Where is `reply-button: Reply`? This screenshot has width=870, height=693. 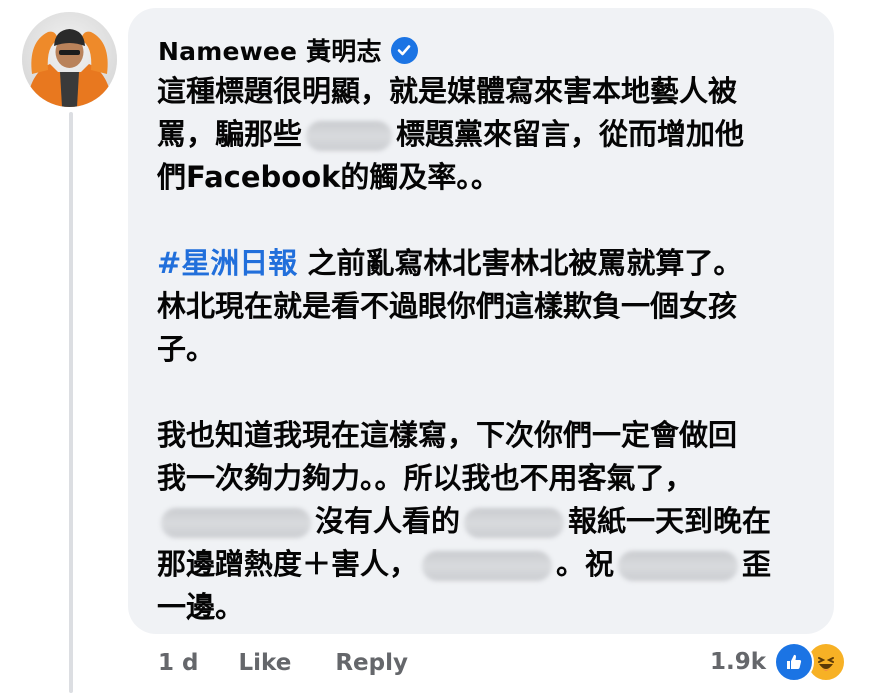
reply-button: Reply is located at coordinates (371, 663).